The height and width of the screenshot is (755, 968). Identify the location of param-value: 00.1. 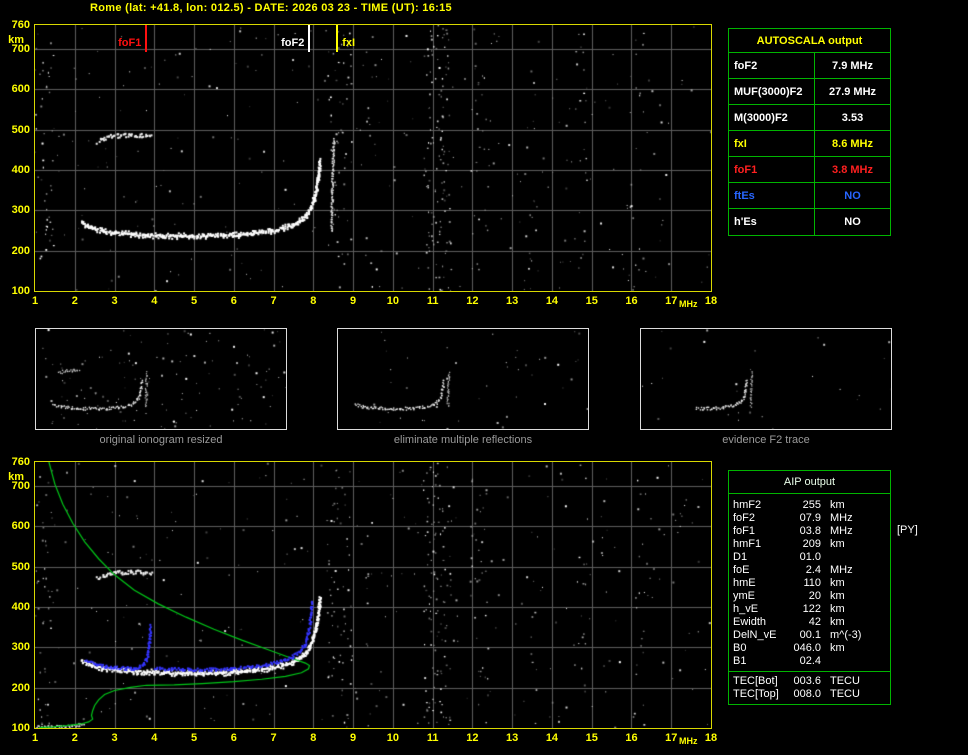
(810, 635).